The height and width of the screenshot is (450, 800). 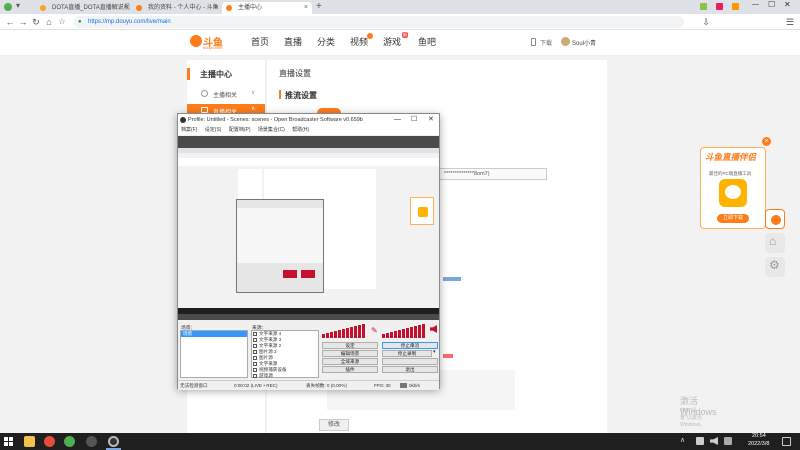 What do you see at coordinates (407, 353) in the screenshot?
I see `stop-record-button: 停止录制` at bounding box center [407, 353].